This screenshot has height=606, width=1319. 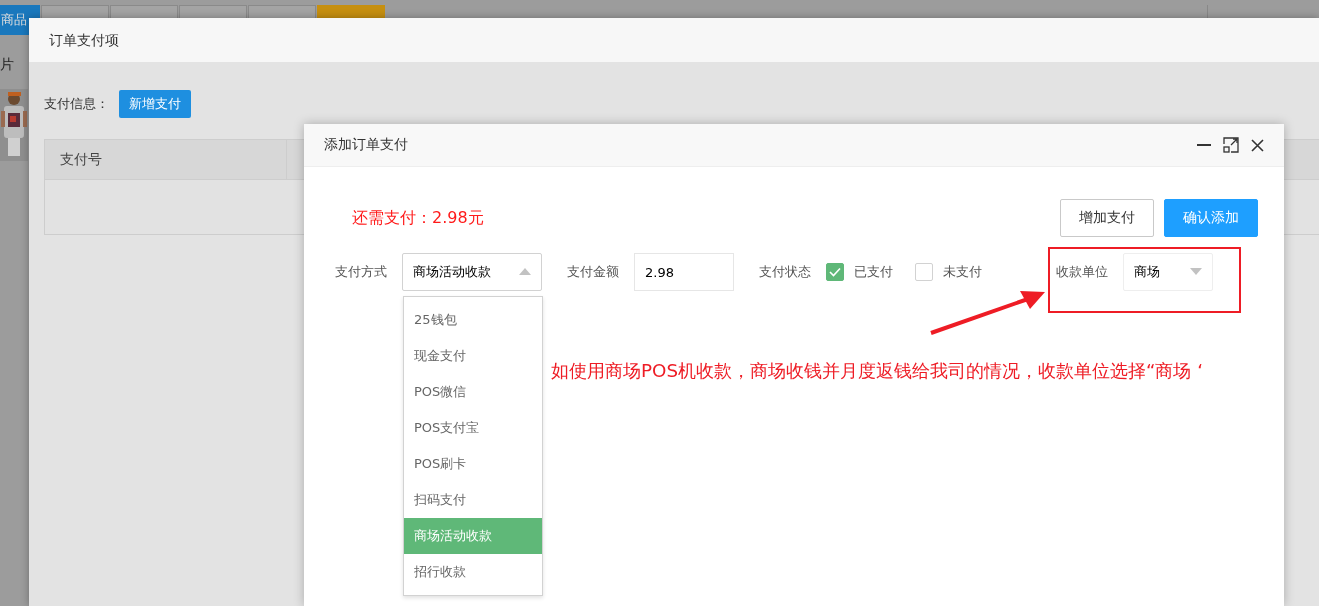 I want to click on caret-down-icon, so click(x=1196, y=271).